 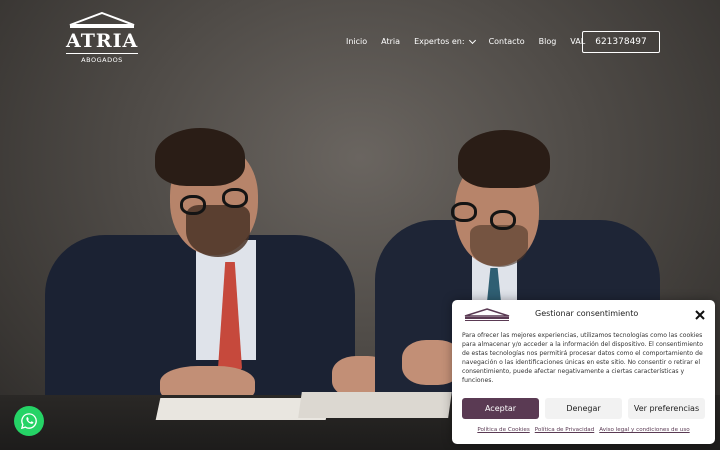 I want to click on phone-button: 621378497, so click(x=621, y=42).